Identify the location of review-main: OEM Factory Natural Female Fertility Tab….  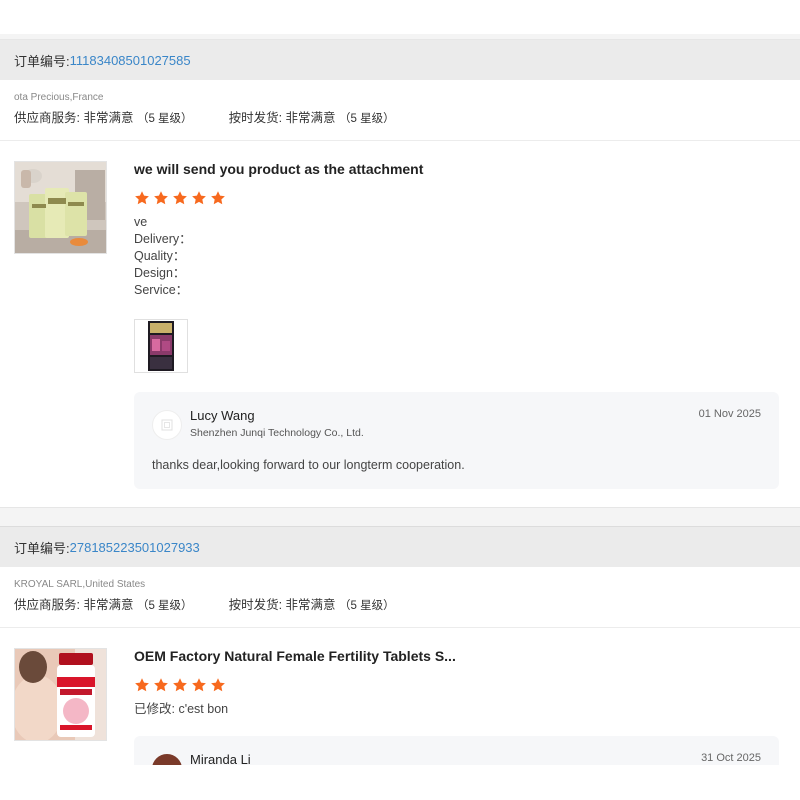
(460, 706).